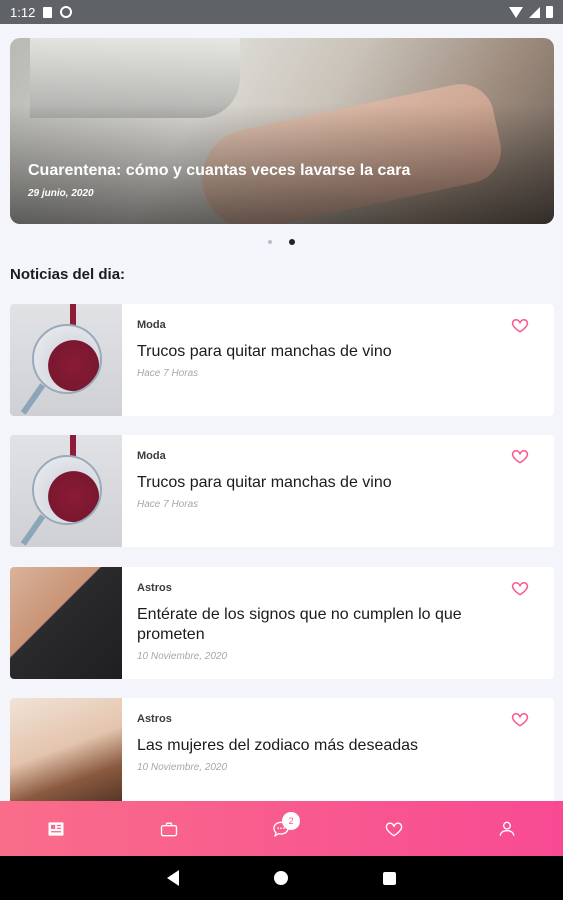  I want to click on wifi-icon, so click(516, 12).